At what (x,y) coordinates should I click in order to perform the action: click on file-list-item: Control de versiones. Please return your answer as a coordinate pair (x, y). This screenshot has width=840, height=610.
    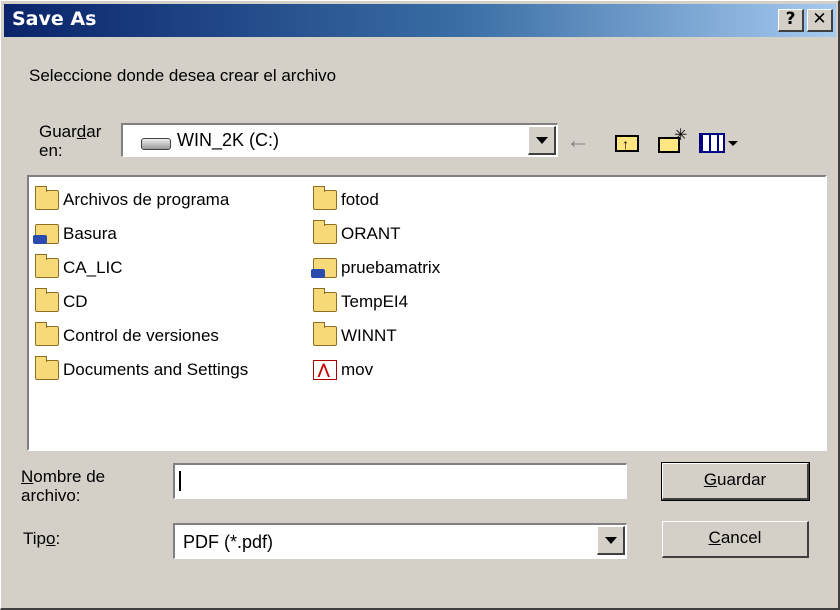
    Looking at the image, I should click on (141, 336).